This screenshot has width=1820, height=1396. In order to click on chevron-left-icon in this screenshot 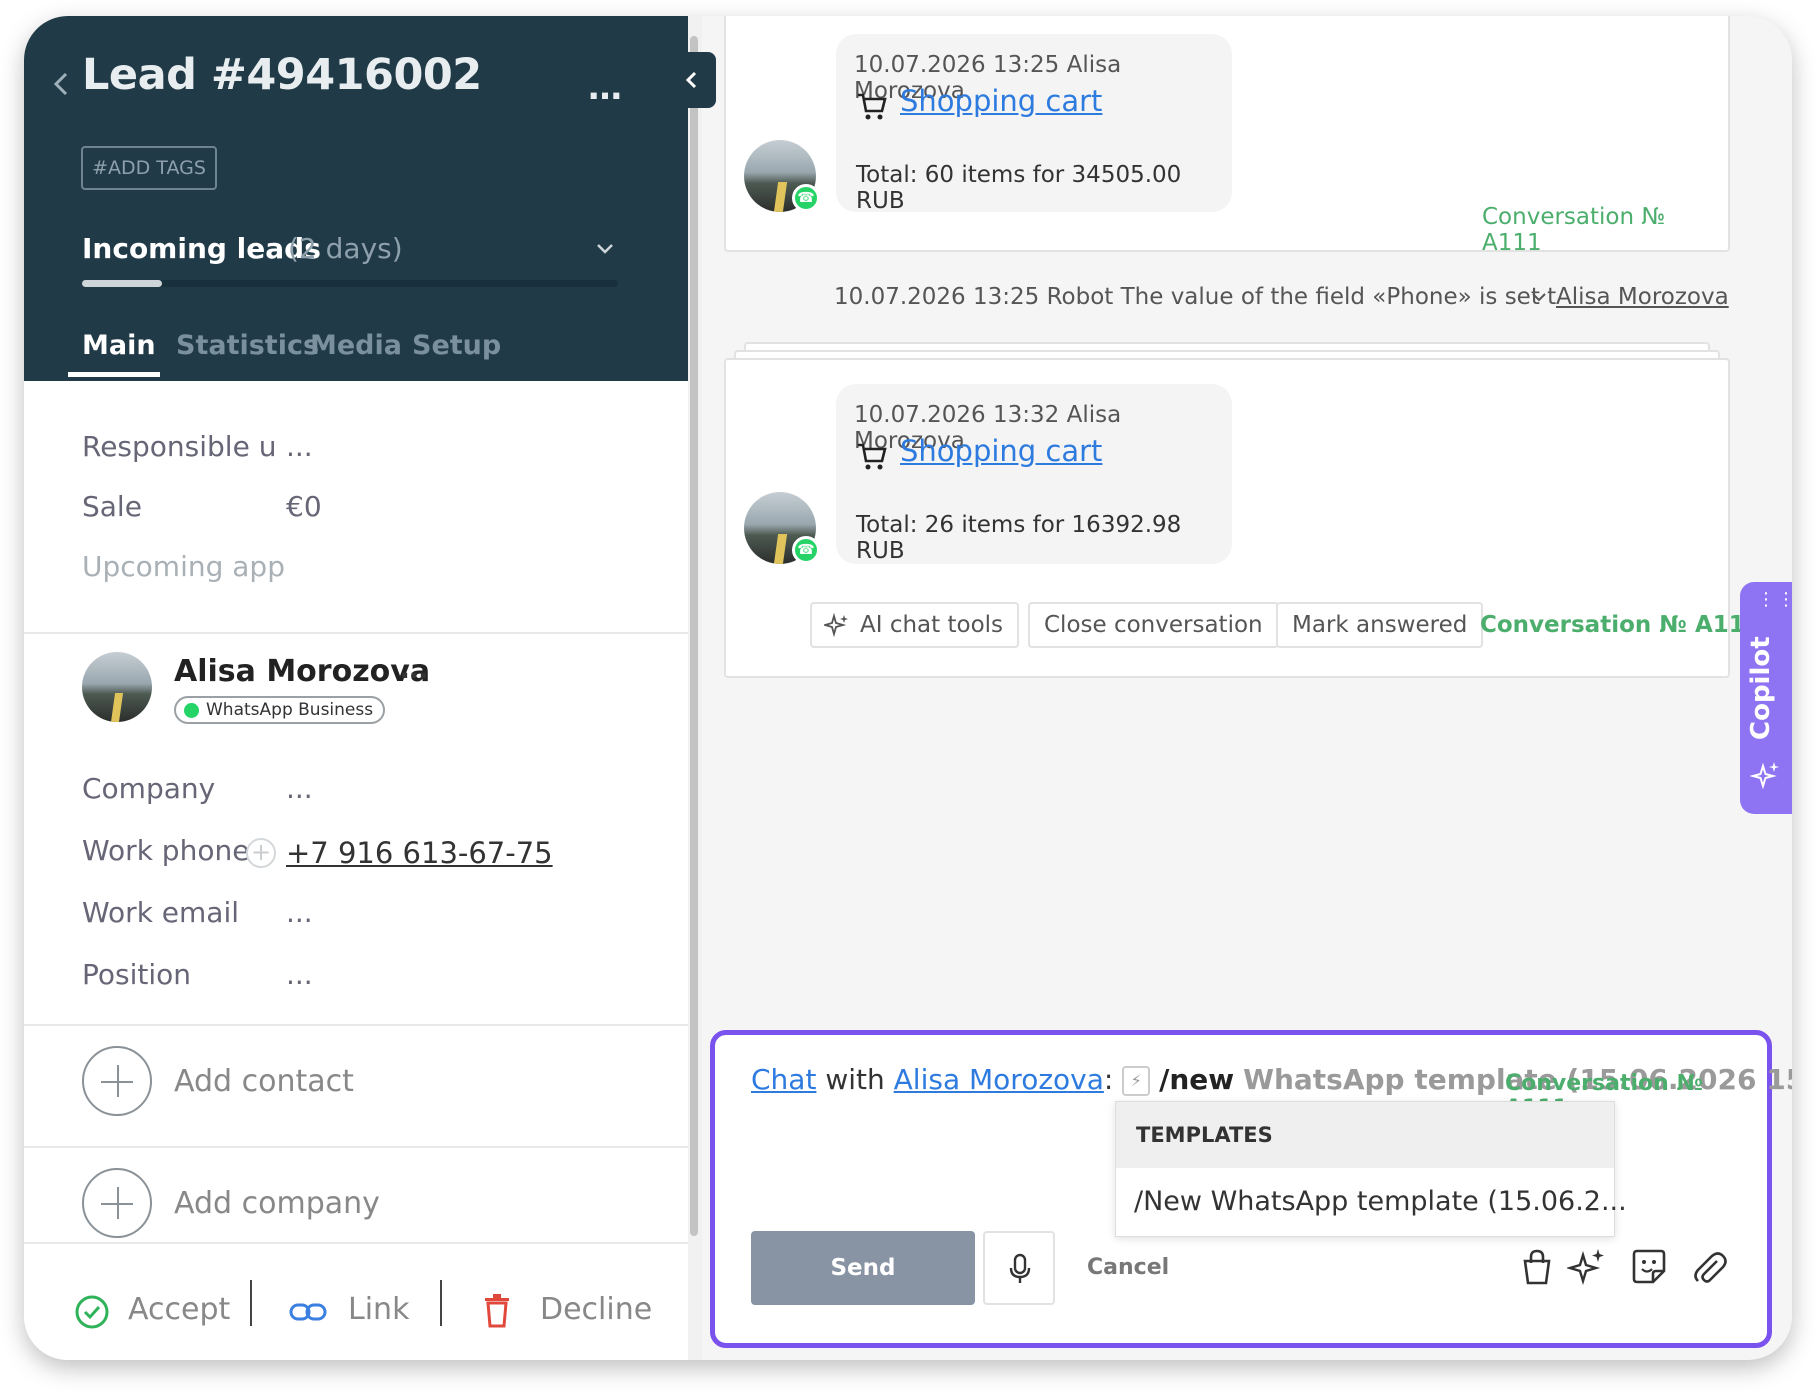, I will do `click(691, 80)`.